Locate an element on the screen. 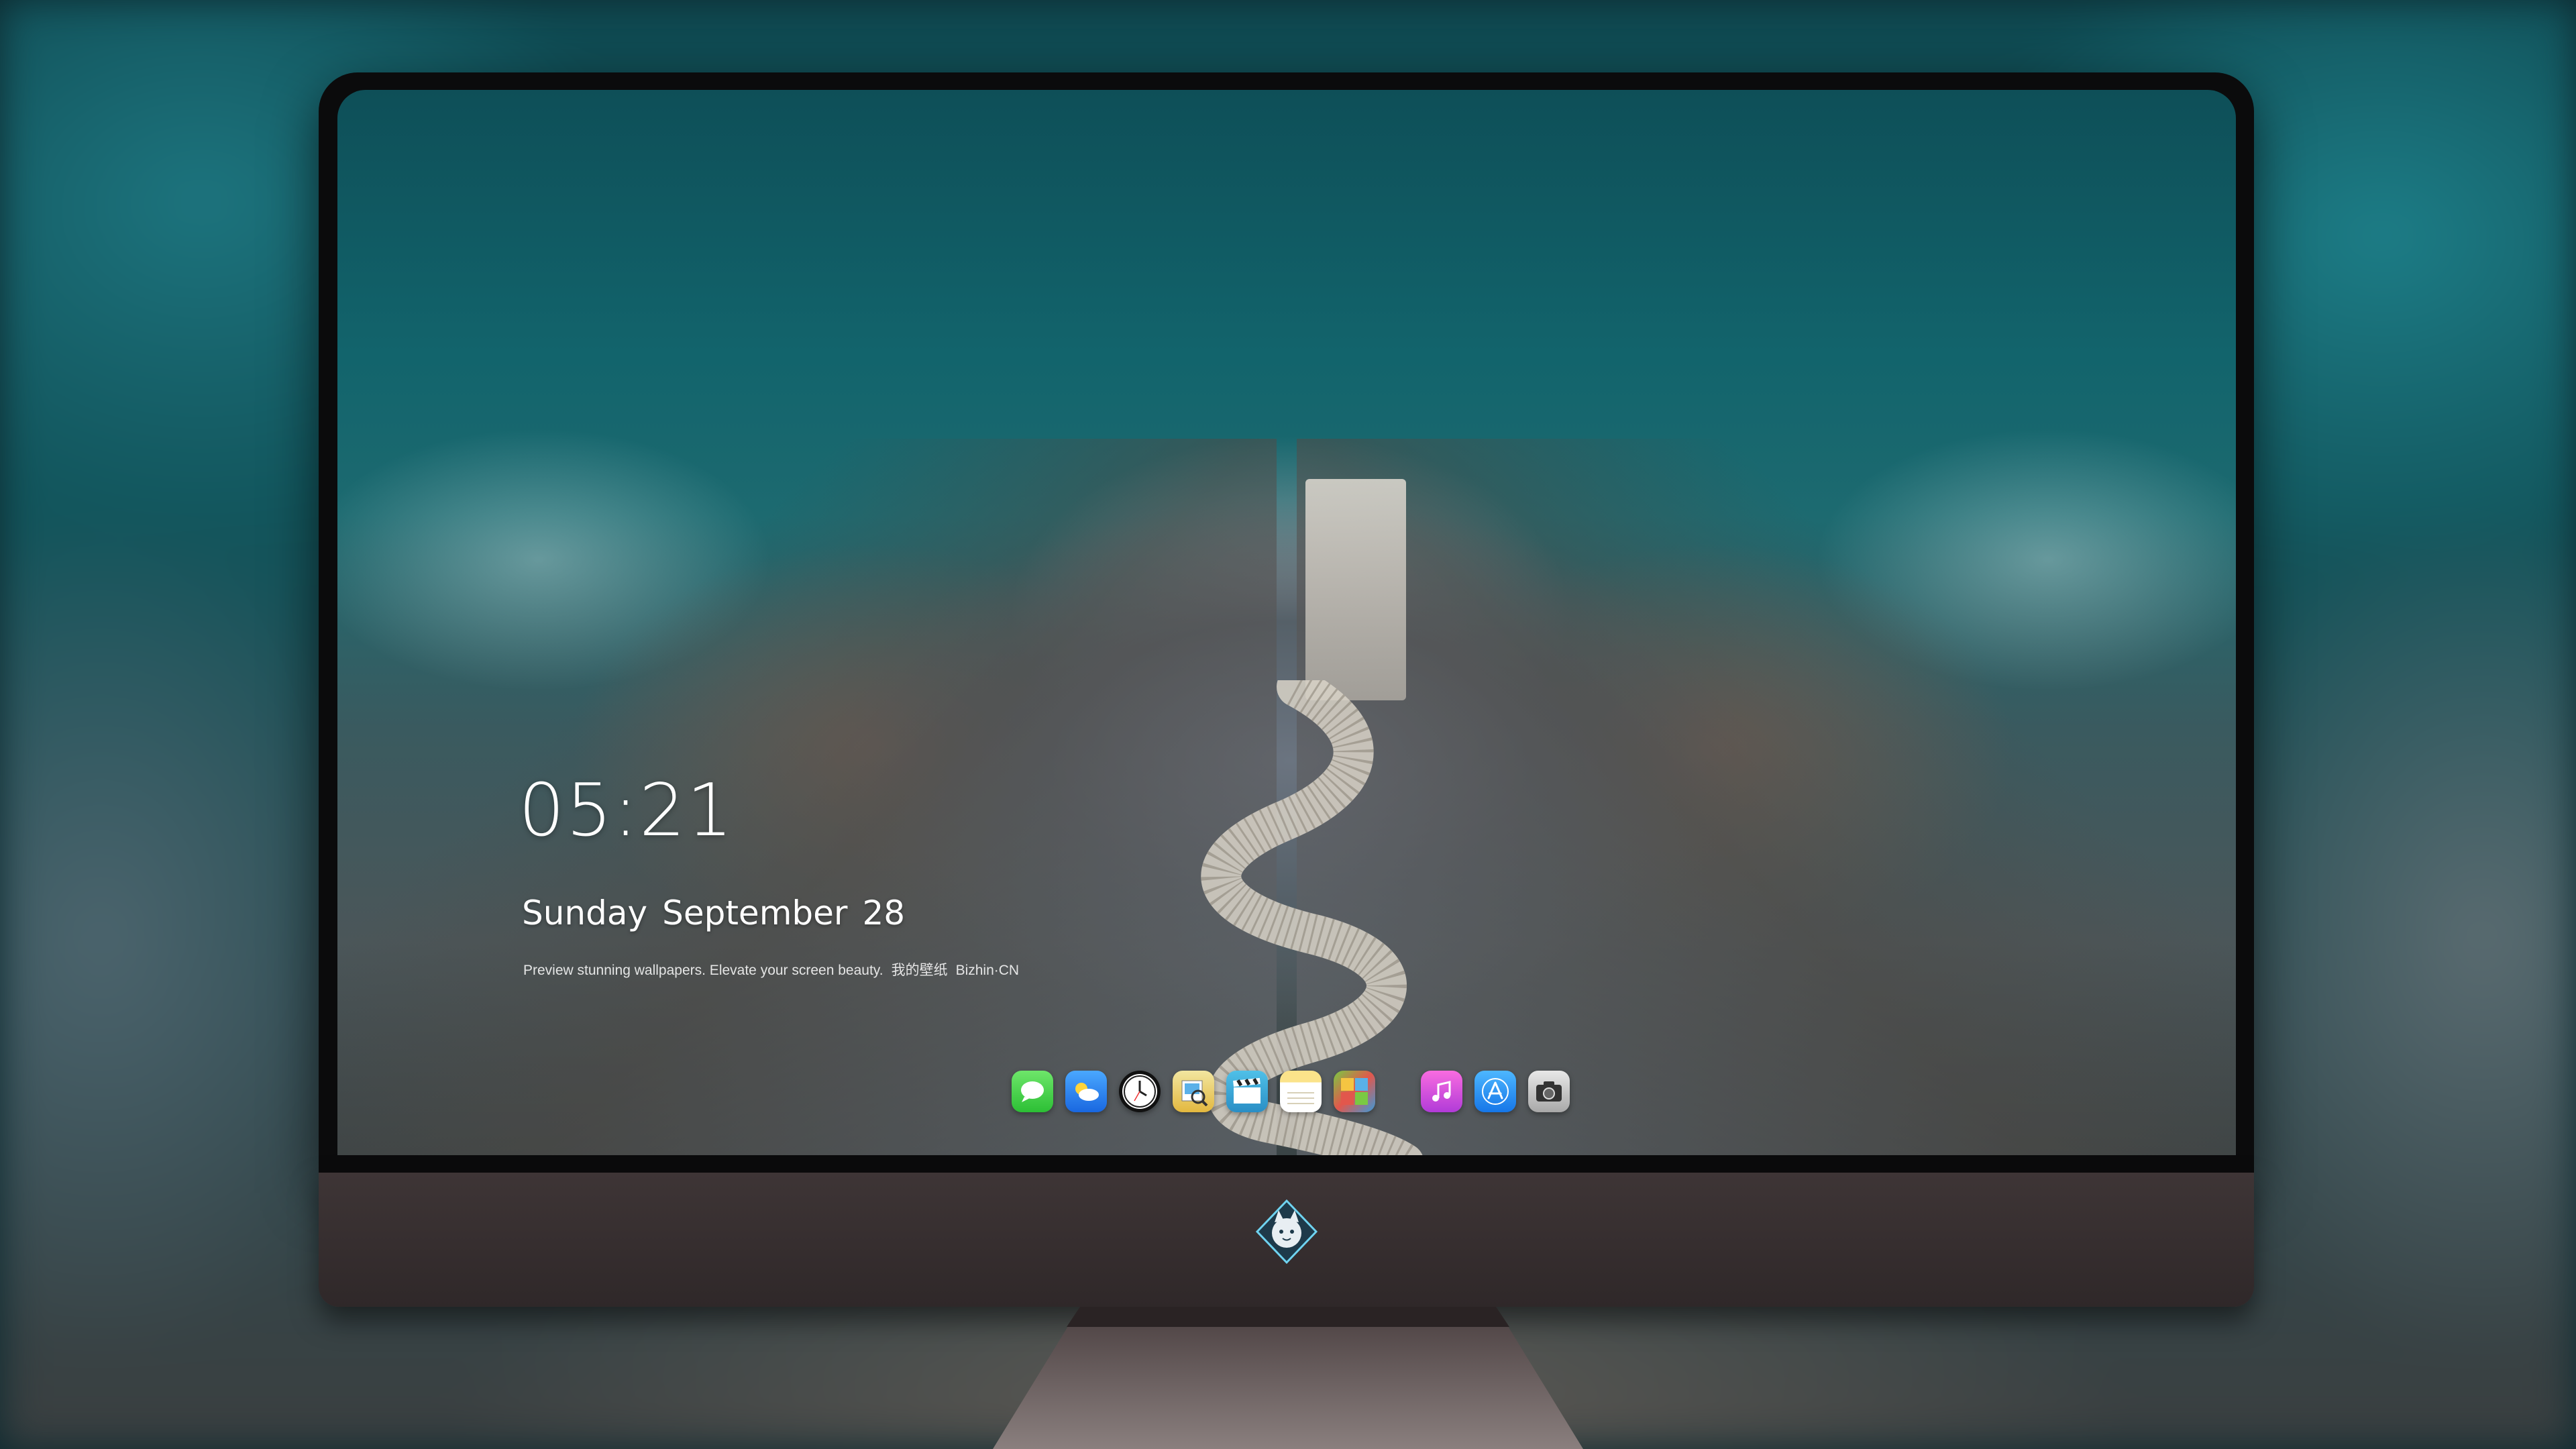 The image size is (2576, 1449). weekday-label: Sunday is located at coordinates (585, 913).